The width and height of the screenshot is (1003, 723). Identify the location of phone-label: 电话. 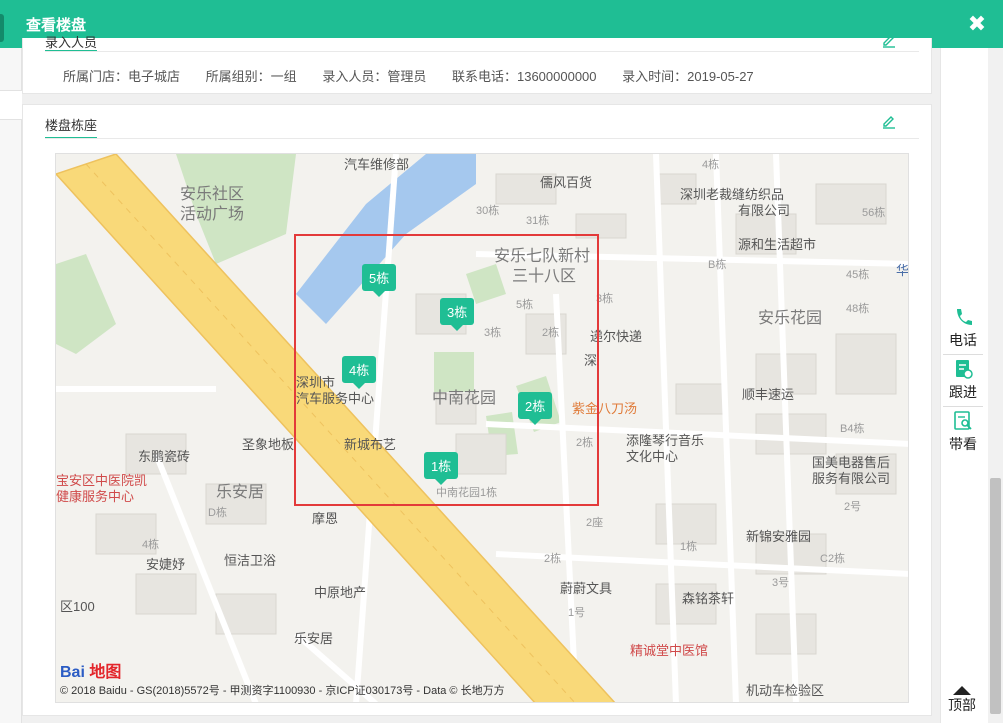
(963, 340).